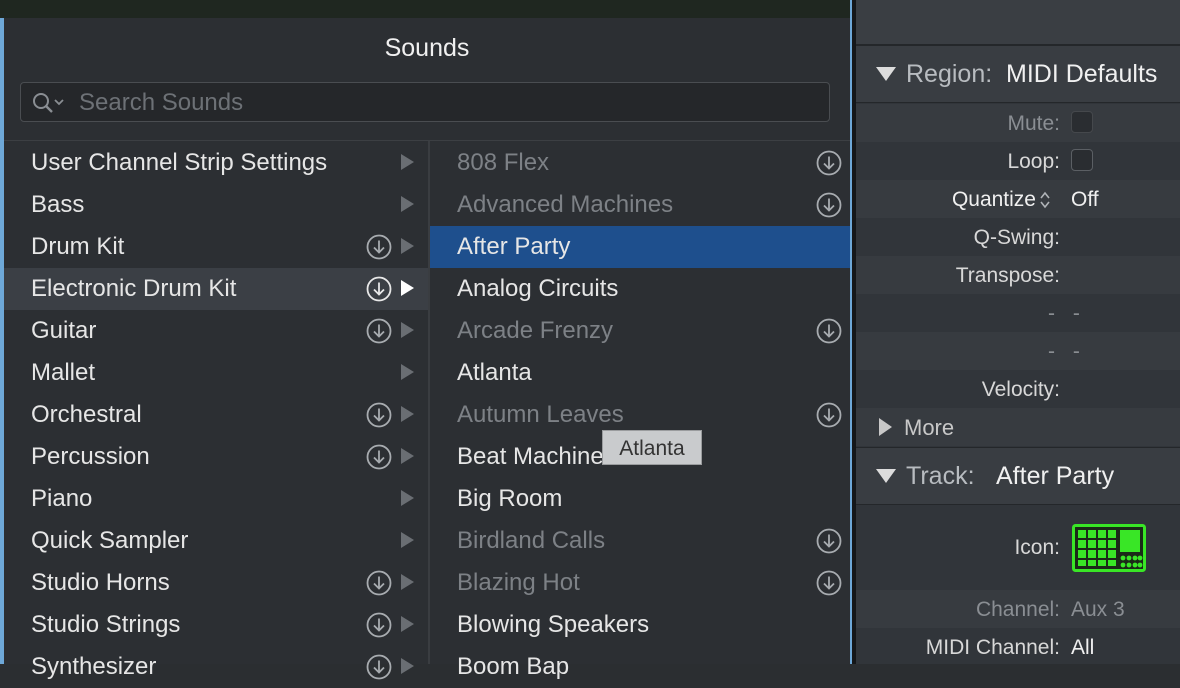  What do you see at coordinates (216, 625) in the screenshot?
I see `category-item: Studio Strings` at bounding box center [216, 625].